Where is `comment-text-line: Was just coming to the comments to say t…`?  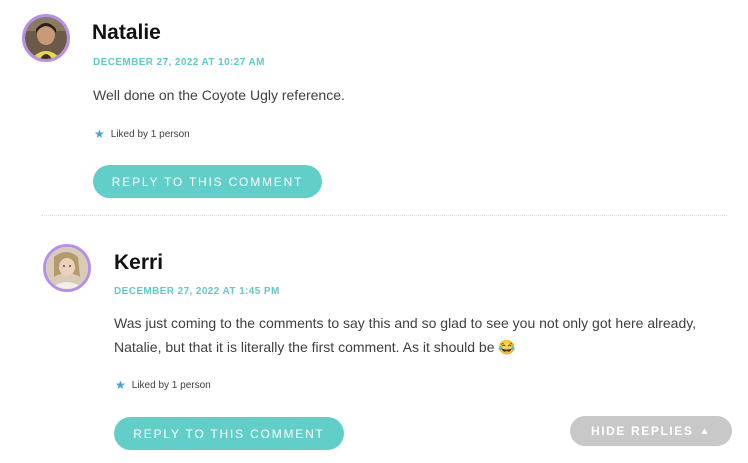 comment-text-line: Was just coming to the comments to say t… is located at coordinates (405, 323).